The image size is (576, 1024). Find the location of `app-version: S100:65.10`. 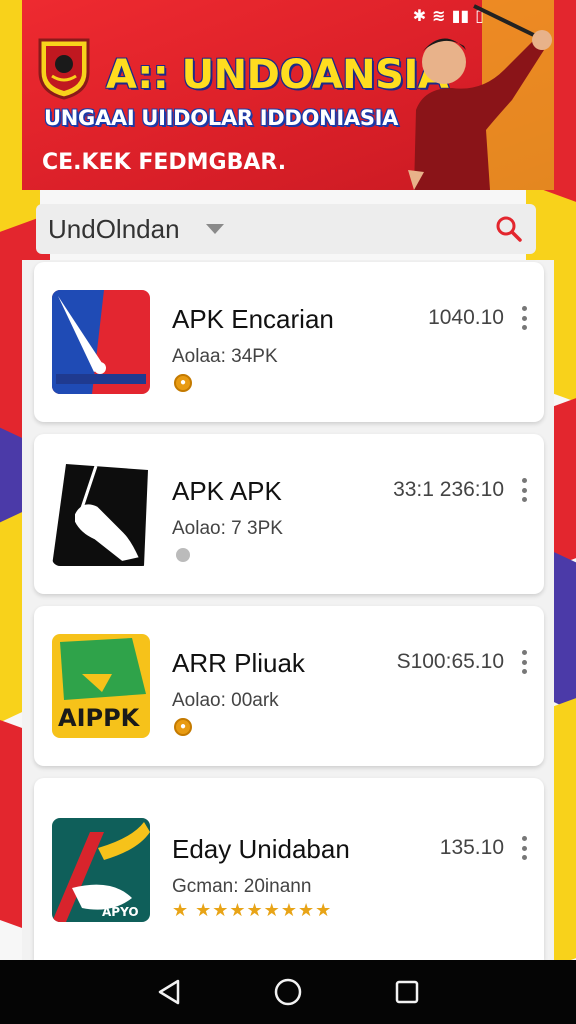

app-version: S100:65.10 is located at coordinates (450, 661).